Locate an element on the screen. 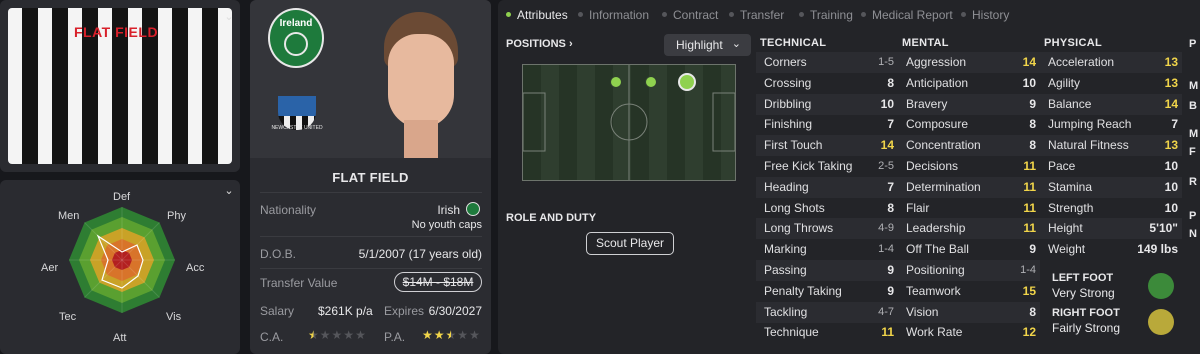  pitch-markings is located at coordinates (629, 122).